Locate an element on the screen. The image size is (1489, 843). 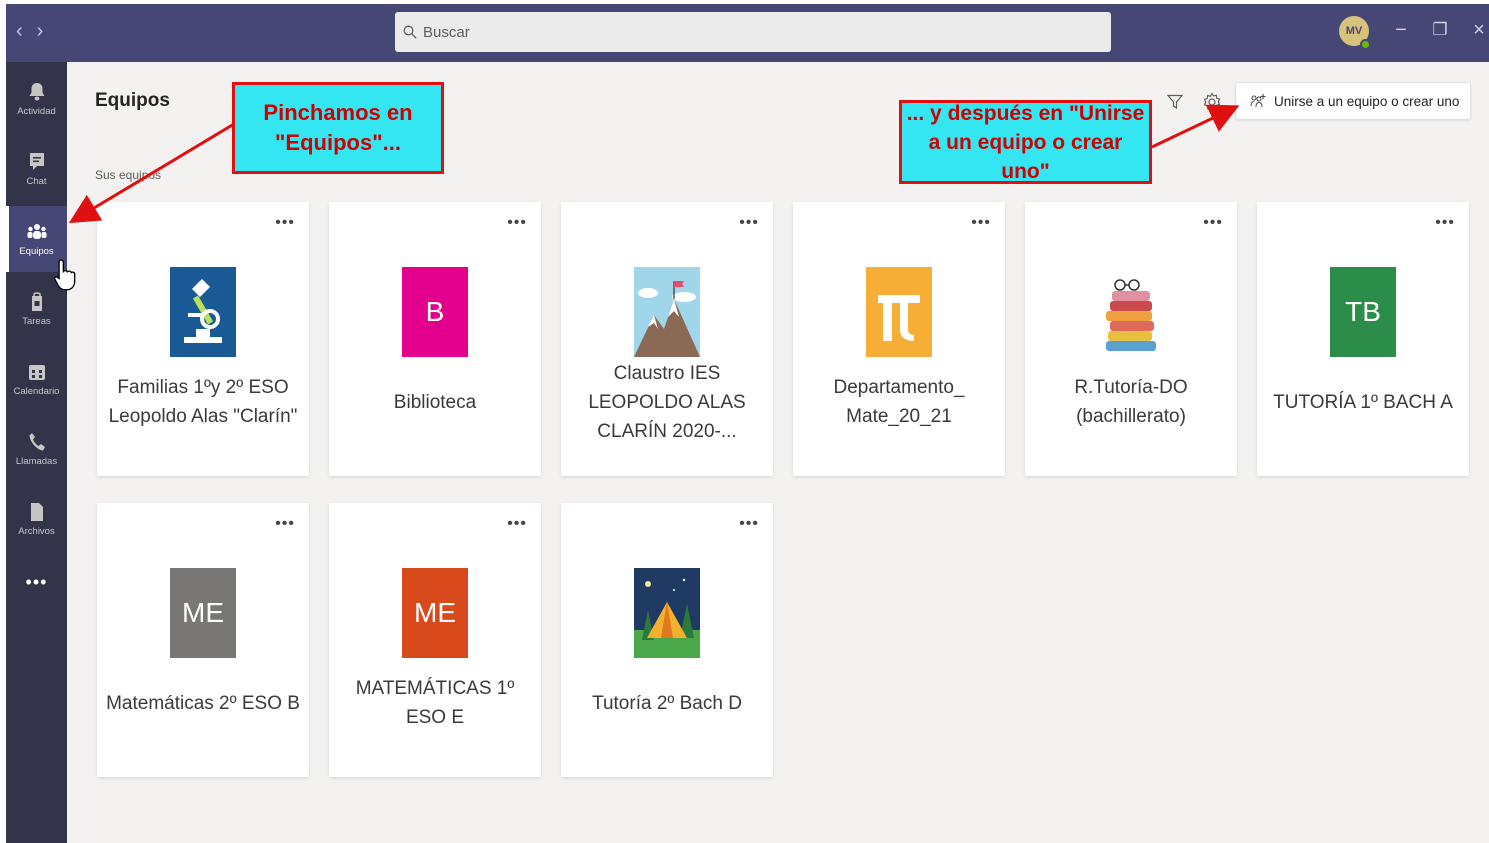
team-card: ••• TB TUTORÍA 1º BACH A is located at coordinates (1363, 339).